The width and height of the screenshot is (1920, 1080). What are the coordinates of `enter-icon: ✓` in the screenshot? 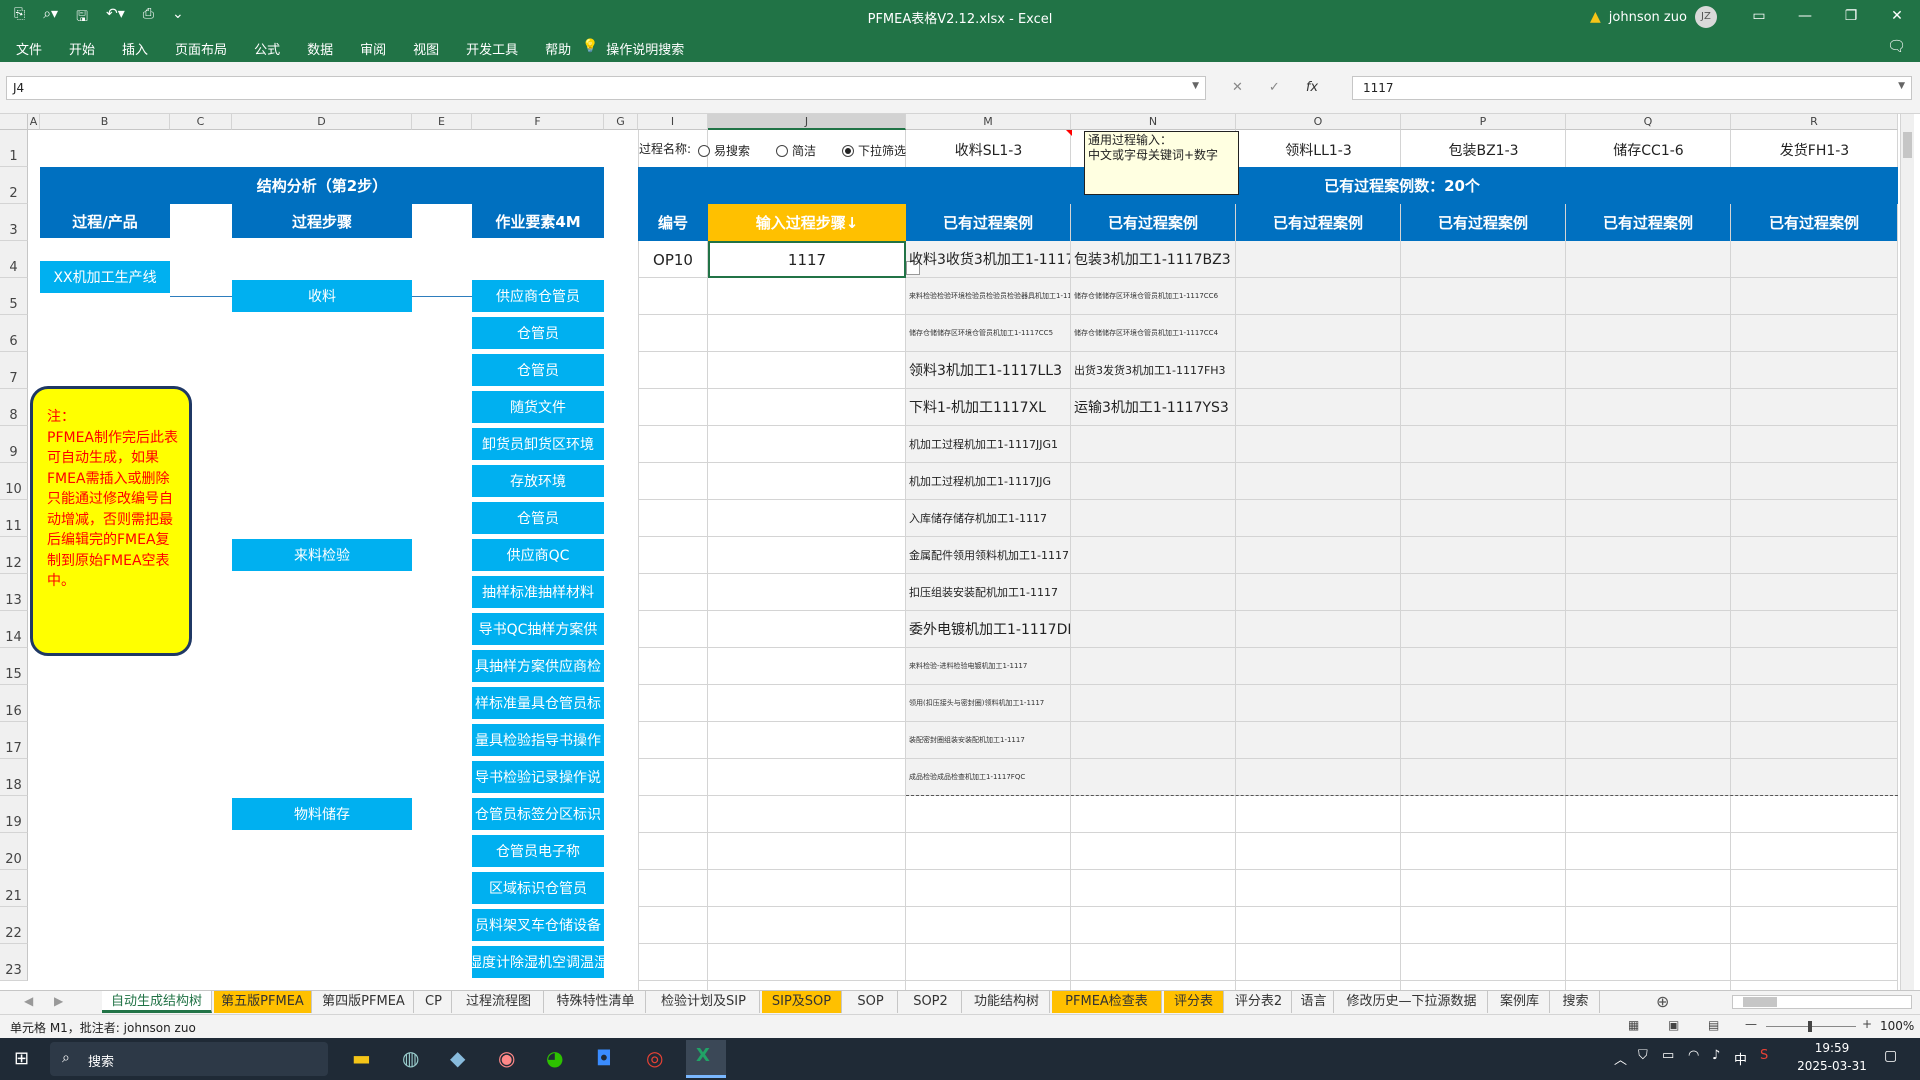 It's located at (1274, 87).